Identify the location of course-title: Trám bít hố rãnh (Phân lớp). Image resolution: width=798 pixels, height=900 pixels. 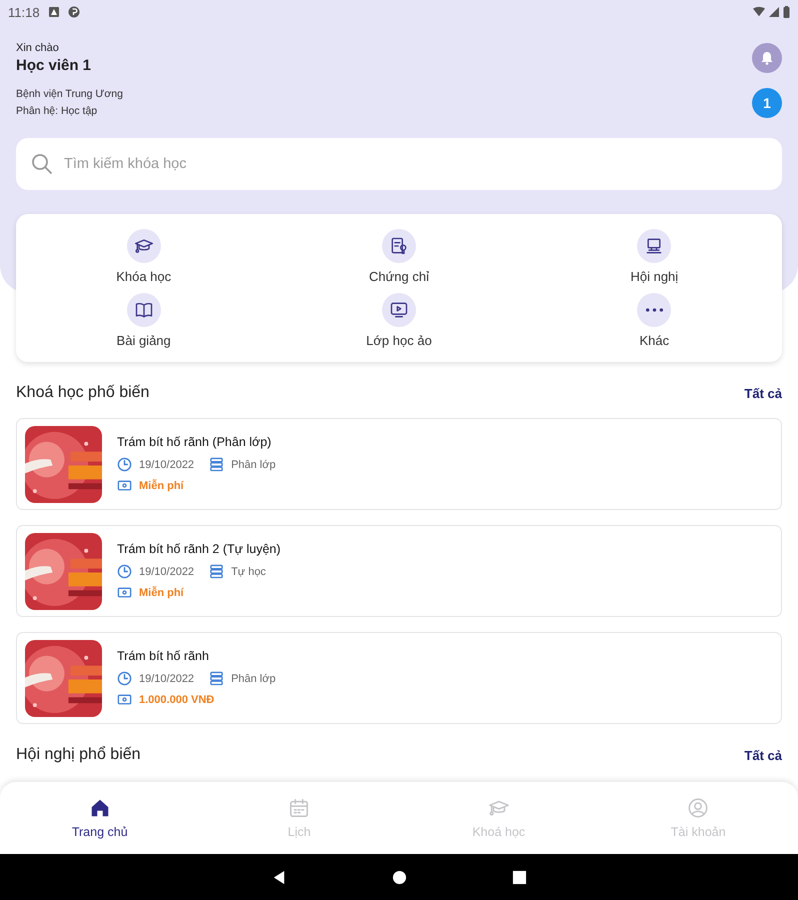
(194, 442).